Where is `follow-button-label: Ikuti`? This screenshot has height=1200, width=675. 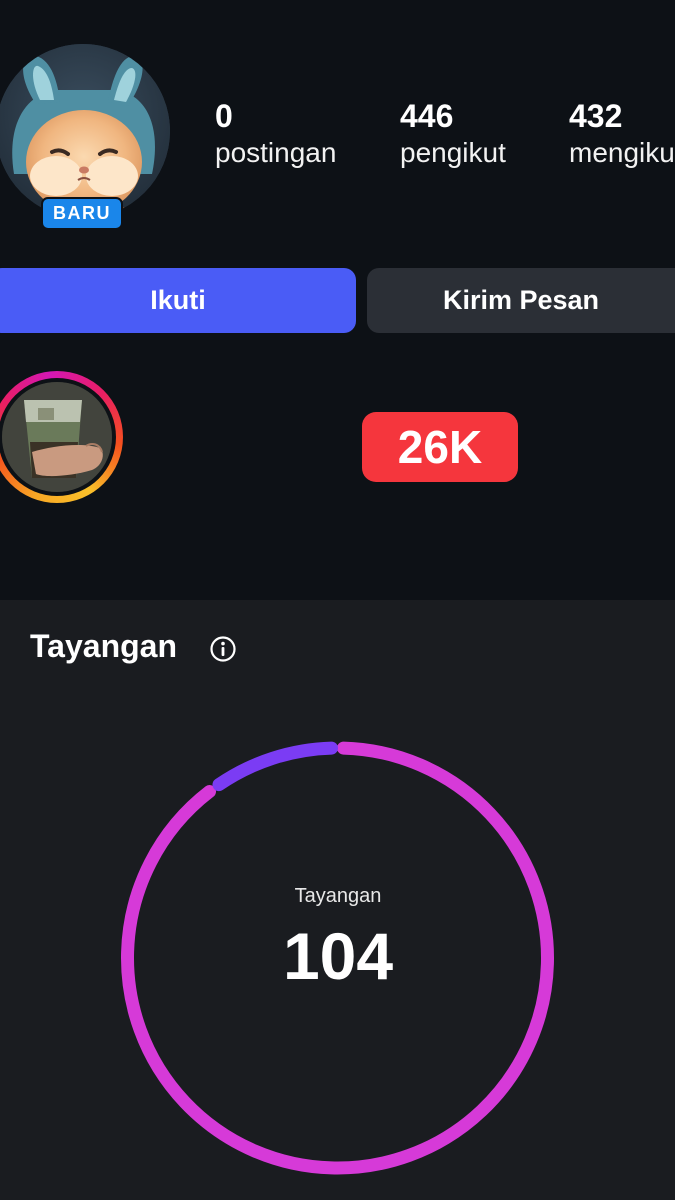
follow-button-label: Ikuti is located at coordinates (178, 300).